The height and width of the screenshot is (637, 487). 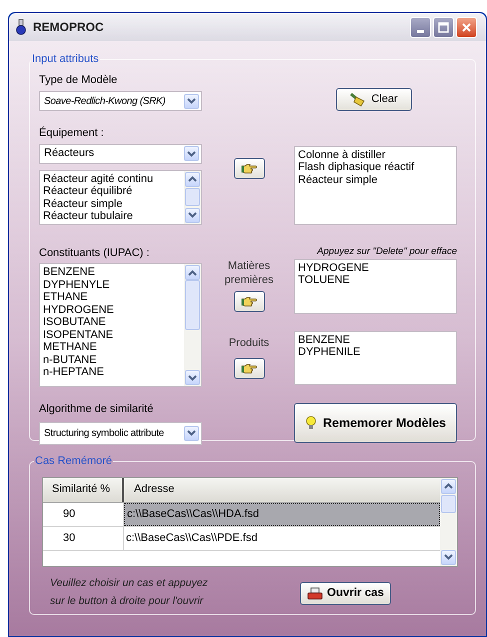 I want to click on list-item: Réacteur agité continu, so click(x=113, y=178).